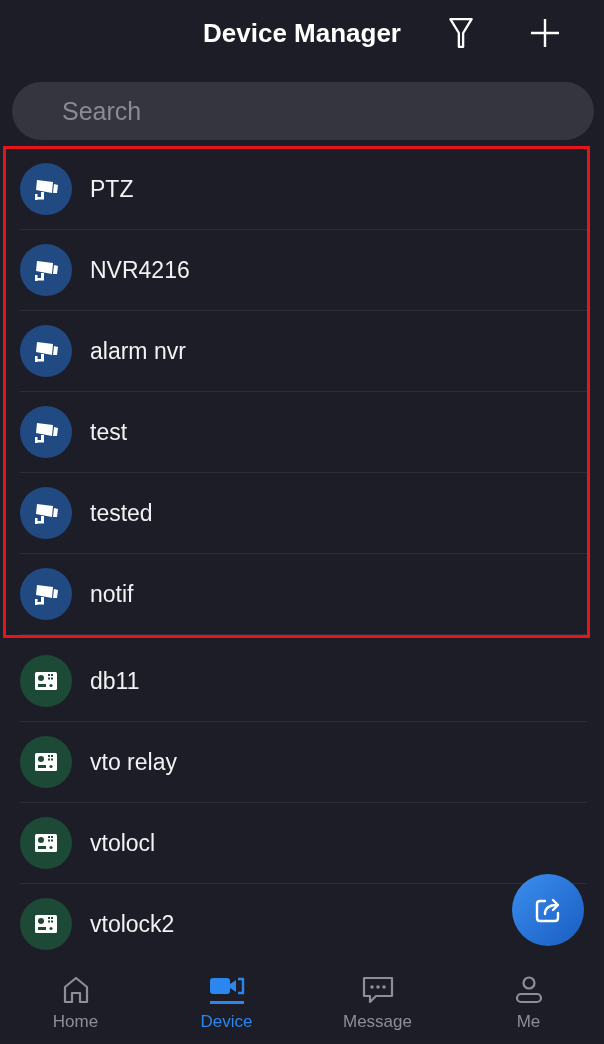  Describe the element at coordinates (140, 270) in the screenshot. I see `device-name: NVR4216` at that location.